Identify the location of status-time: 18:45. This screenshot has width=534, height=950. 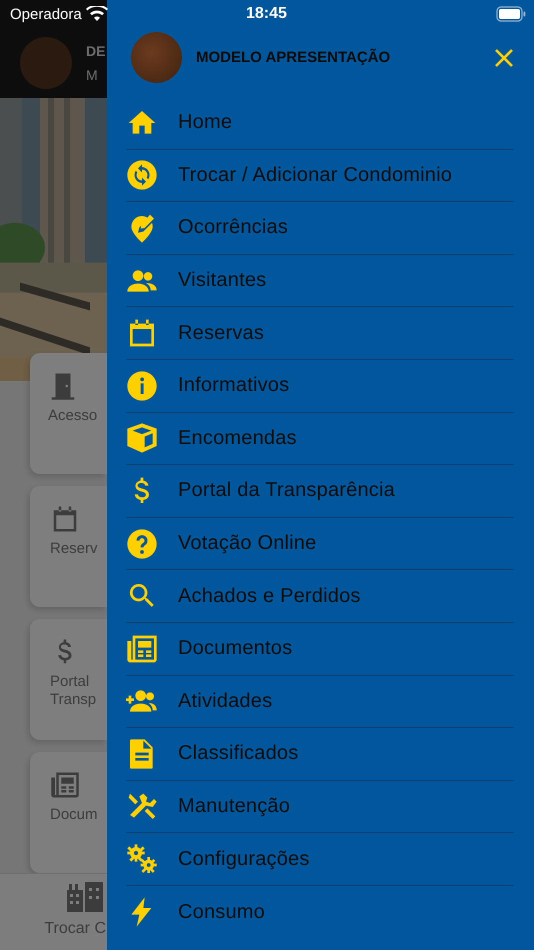
(266, 14).